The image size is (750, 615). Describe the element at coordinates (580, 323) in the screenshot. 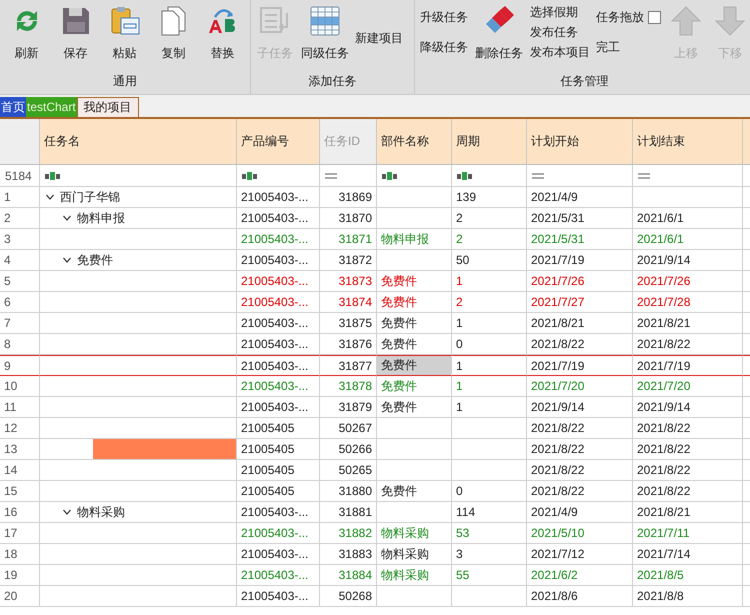

I see `table-cell: 2021/8/21` at that location.